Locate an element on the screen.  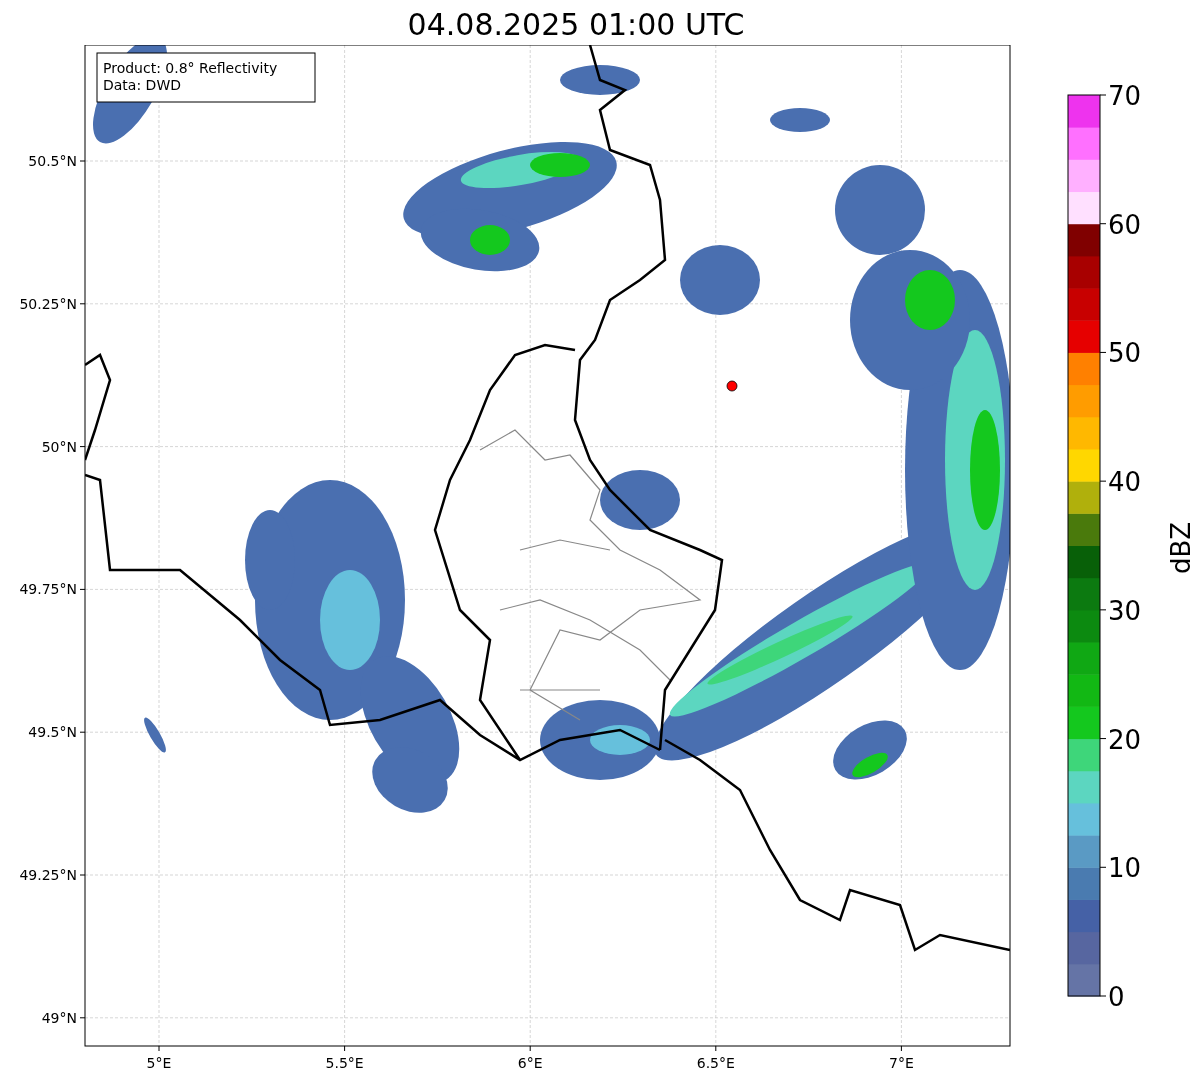
info-text: Data: DWD is located at coordinates (142, 85).